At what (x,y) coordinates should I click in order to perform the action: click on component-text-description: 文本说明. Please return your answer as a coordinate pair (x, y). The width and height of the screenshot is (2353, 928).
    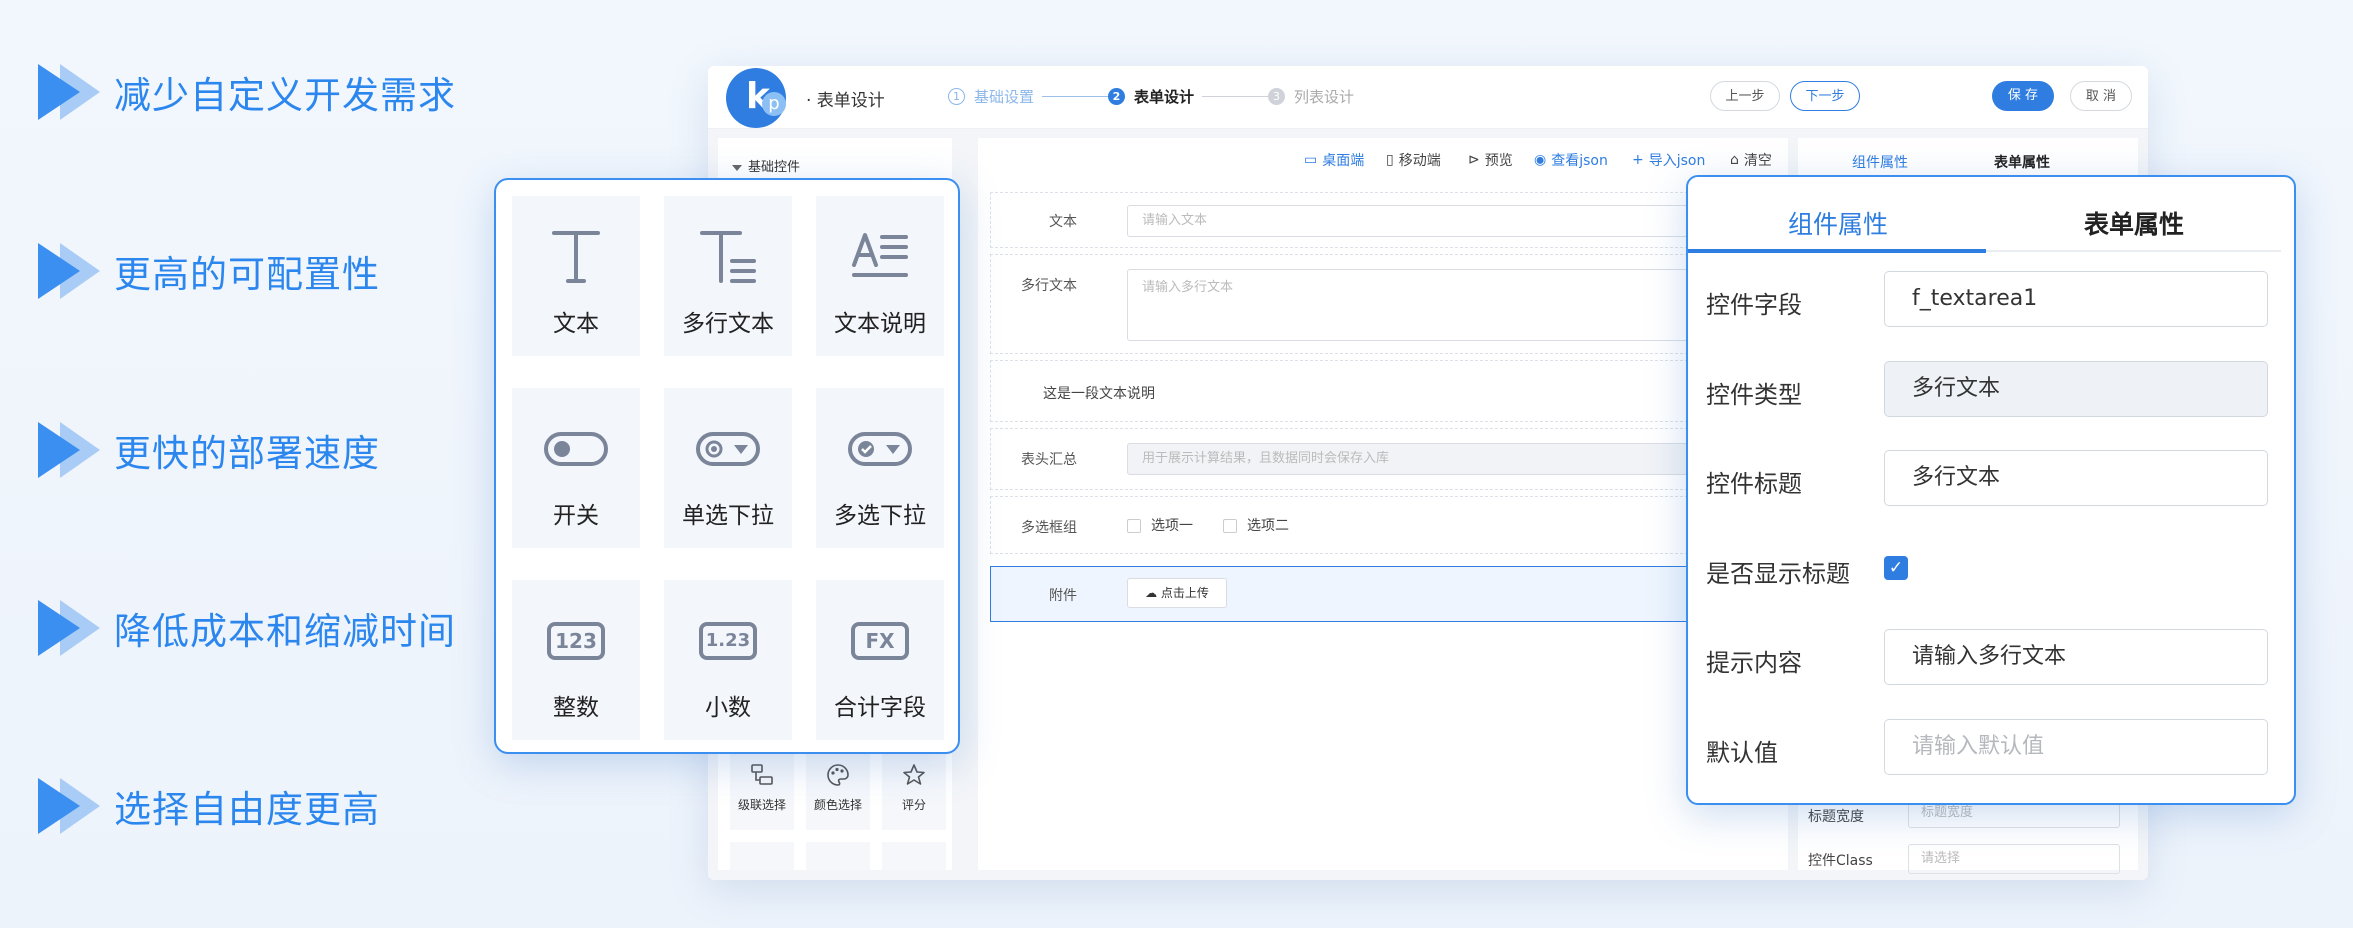
    Looking at the image, I should click on (880, 276).